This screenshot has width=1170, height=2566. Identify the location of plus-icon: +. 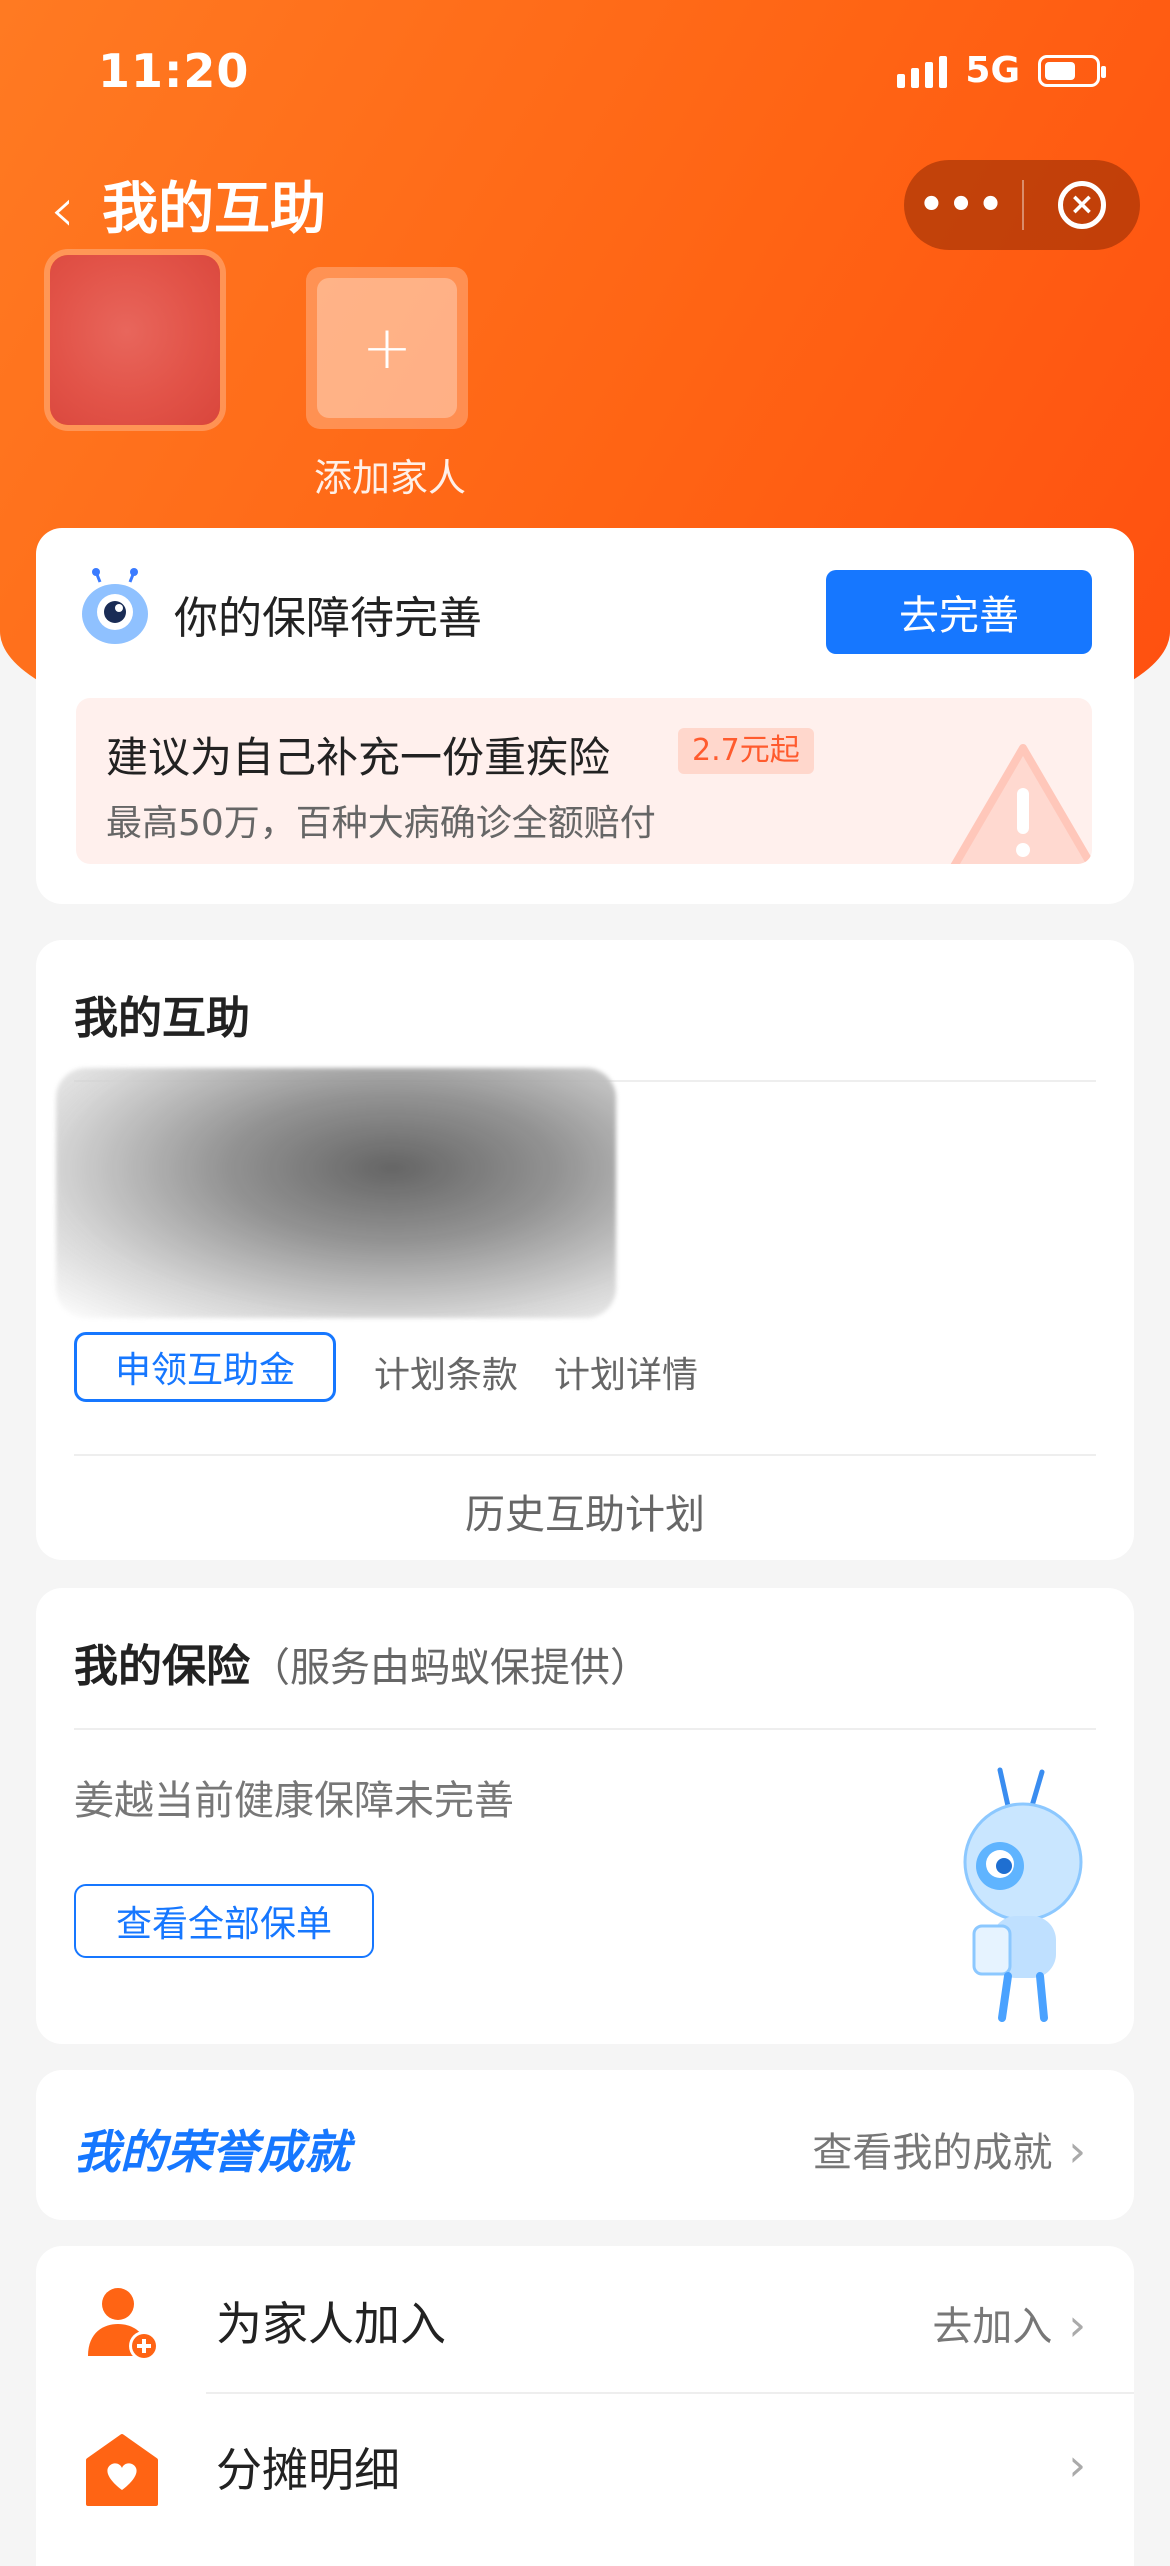
(387, 348).